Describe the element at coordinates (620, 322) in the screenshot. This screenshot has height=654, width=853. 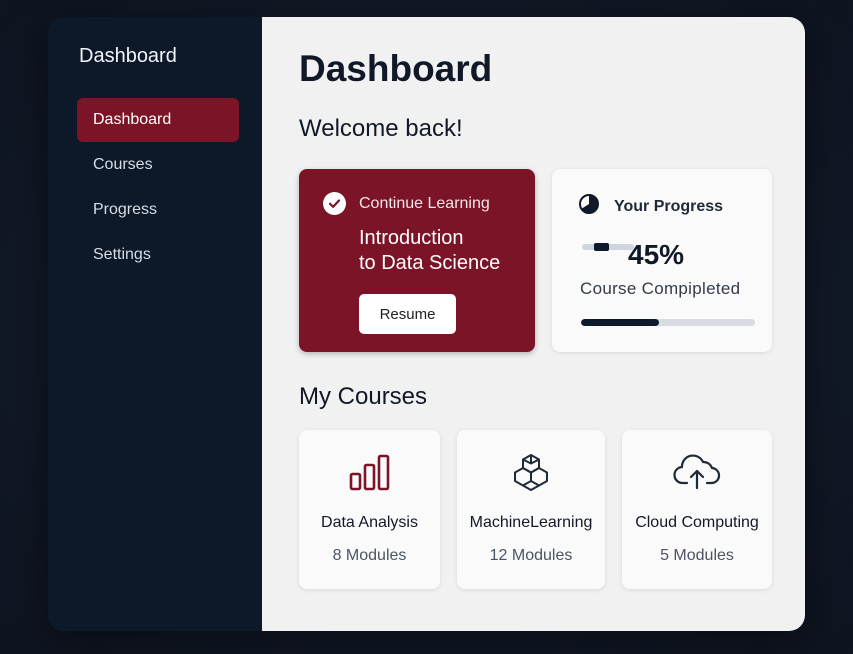
I see `progress-bar-fill` at that location.